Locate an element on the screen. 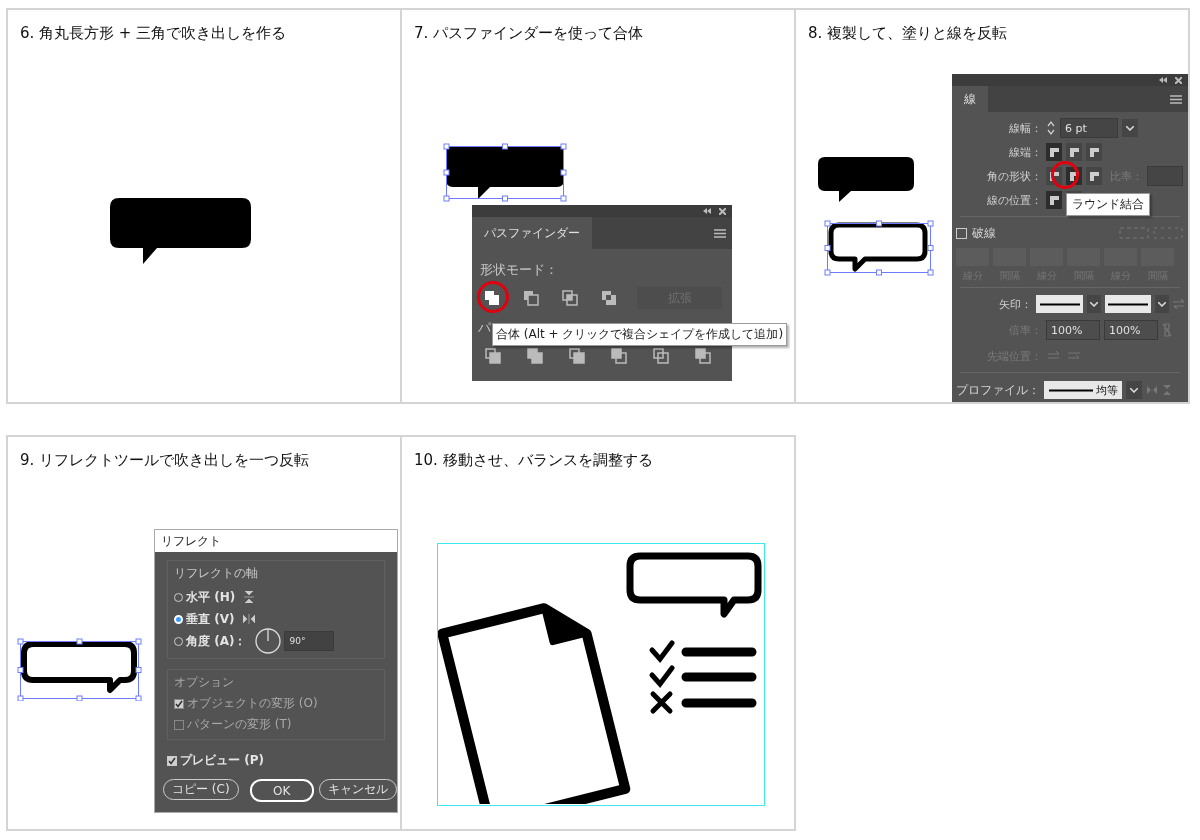 The image size is (1200, 840). checkbox-label: プレビュー (P) is located at coordinates (222, 760).